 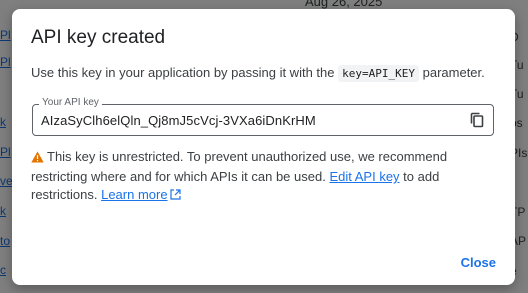 What do you see at coordinates (453, 72) in the screenshot?
I see `description-suffix: parameter.` at bounding box center [453, 72].